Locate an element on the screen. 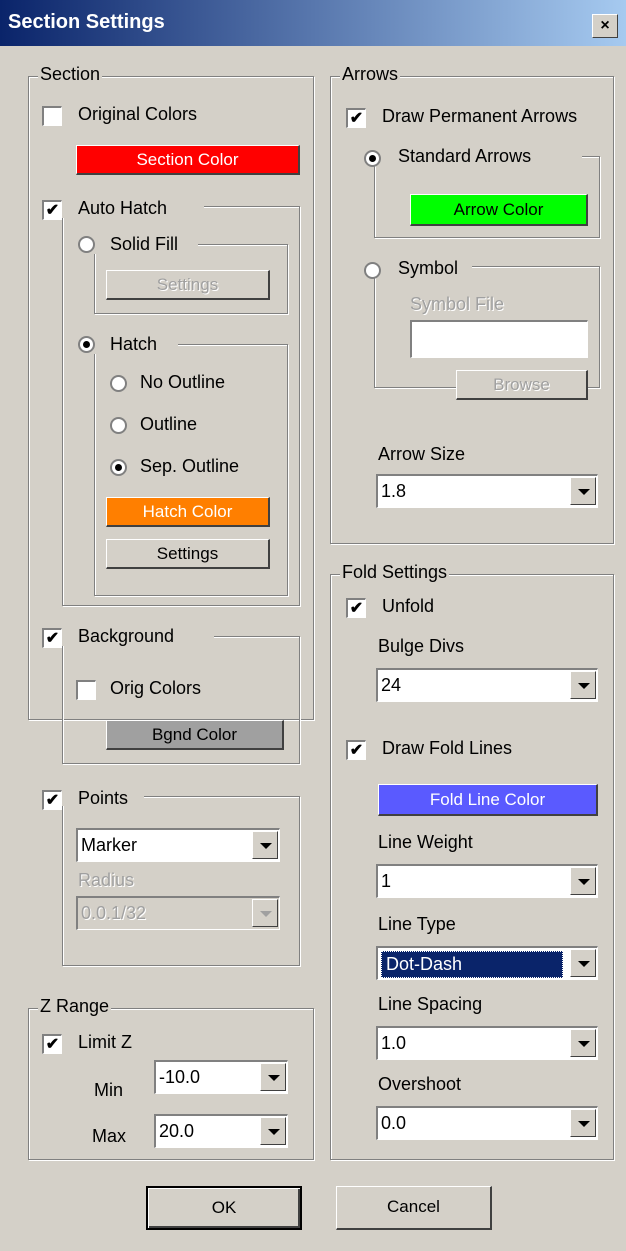 This screenshot has height=1251, width=626. cancel-button: Cancel is located at coordinates (414, 1208).